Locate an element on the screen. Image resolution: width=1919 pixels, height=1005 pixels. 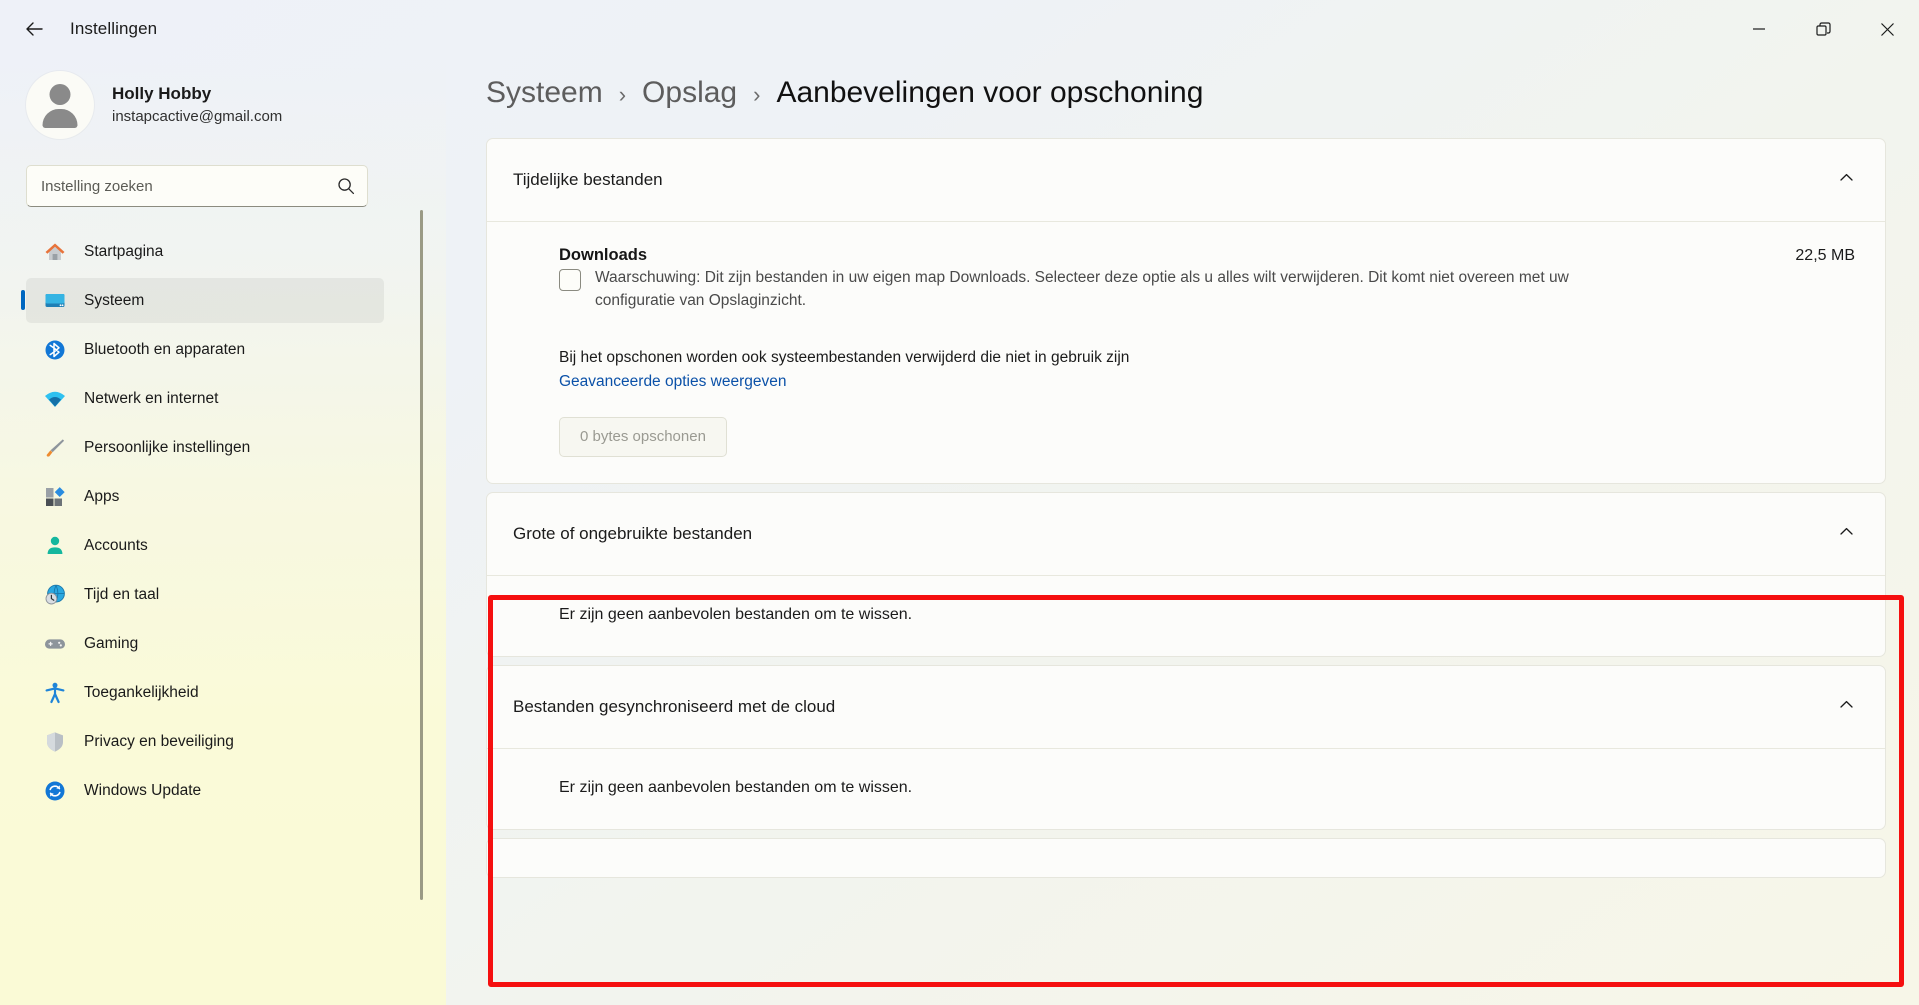
avatar-body is located at coordinates (60, 118).